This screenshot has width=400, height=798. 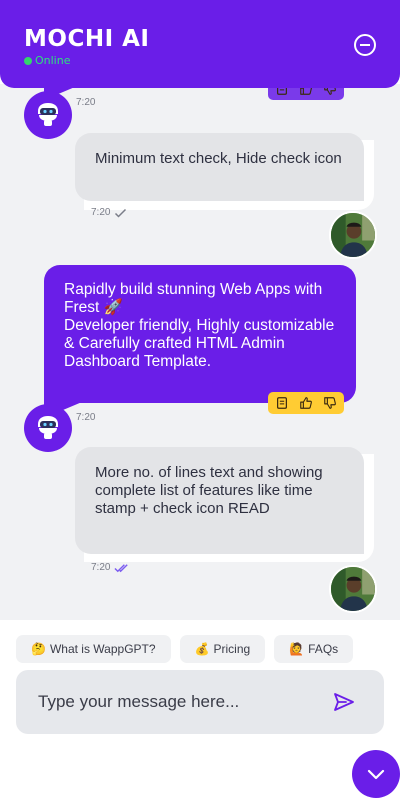 I want to click on money-bag-icon: 💰, so click(x=202, y=649).